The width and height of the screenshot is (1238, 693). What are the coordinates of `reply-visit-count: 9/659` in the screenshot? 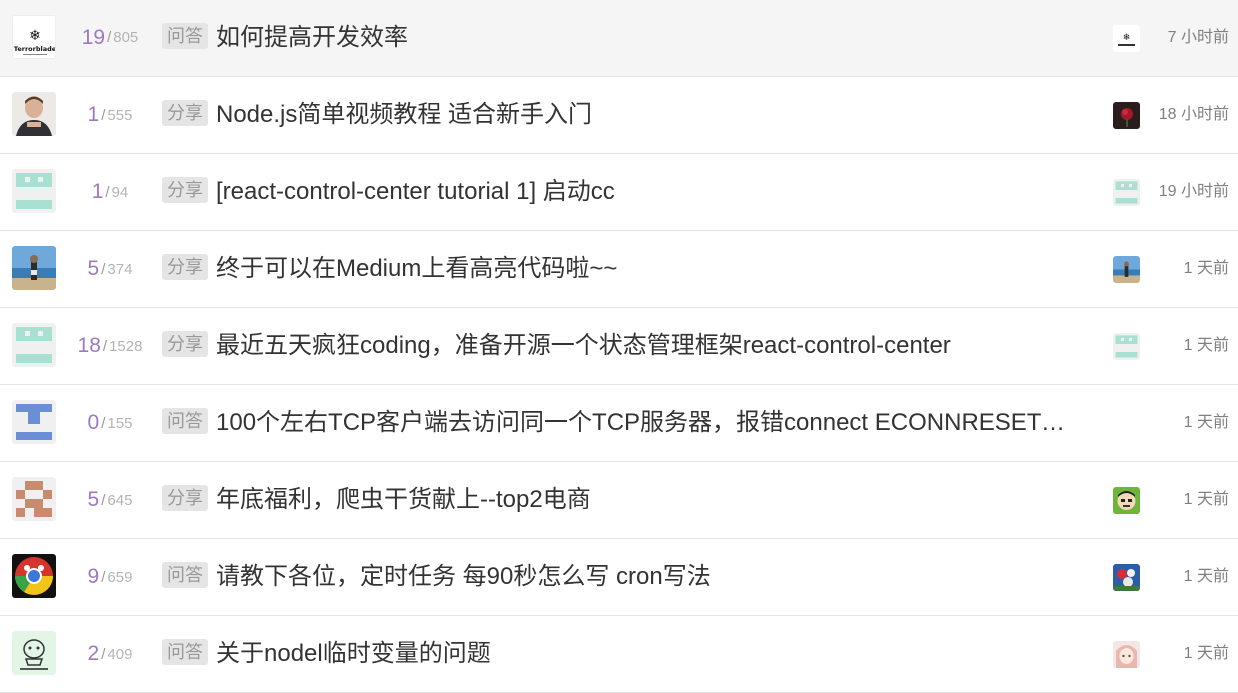 It's located at (110, 576).